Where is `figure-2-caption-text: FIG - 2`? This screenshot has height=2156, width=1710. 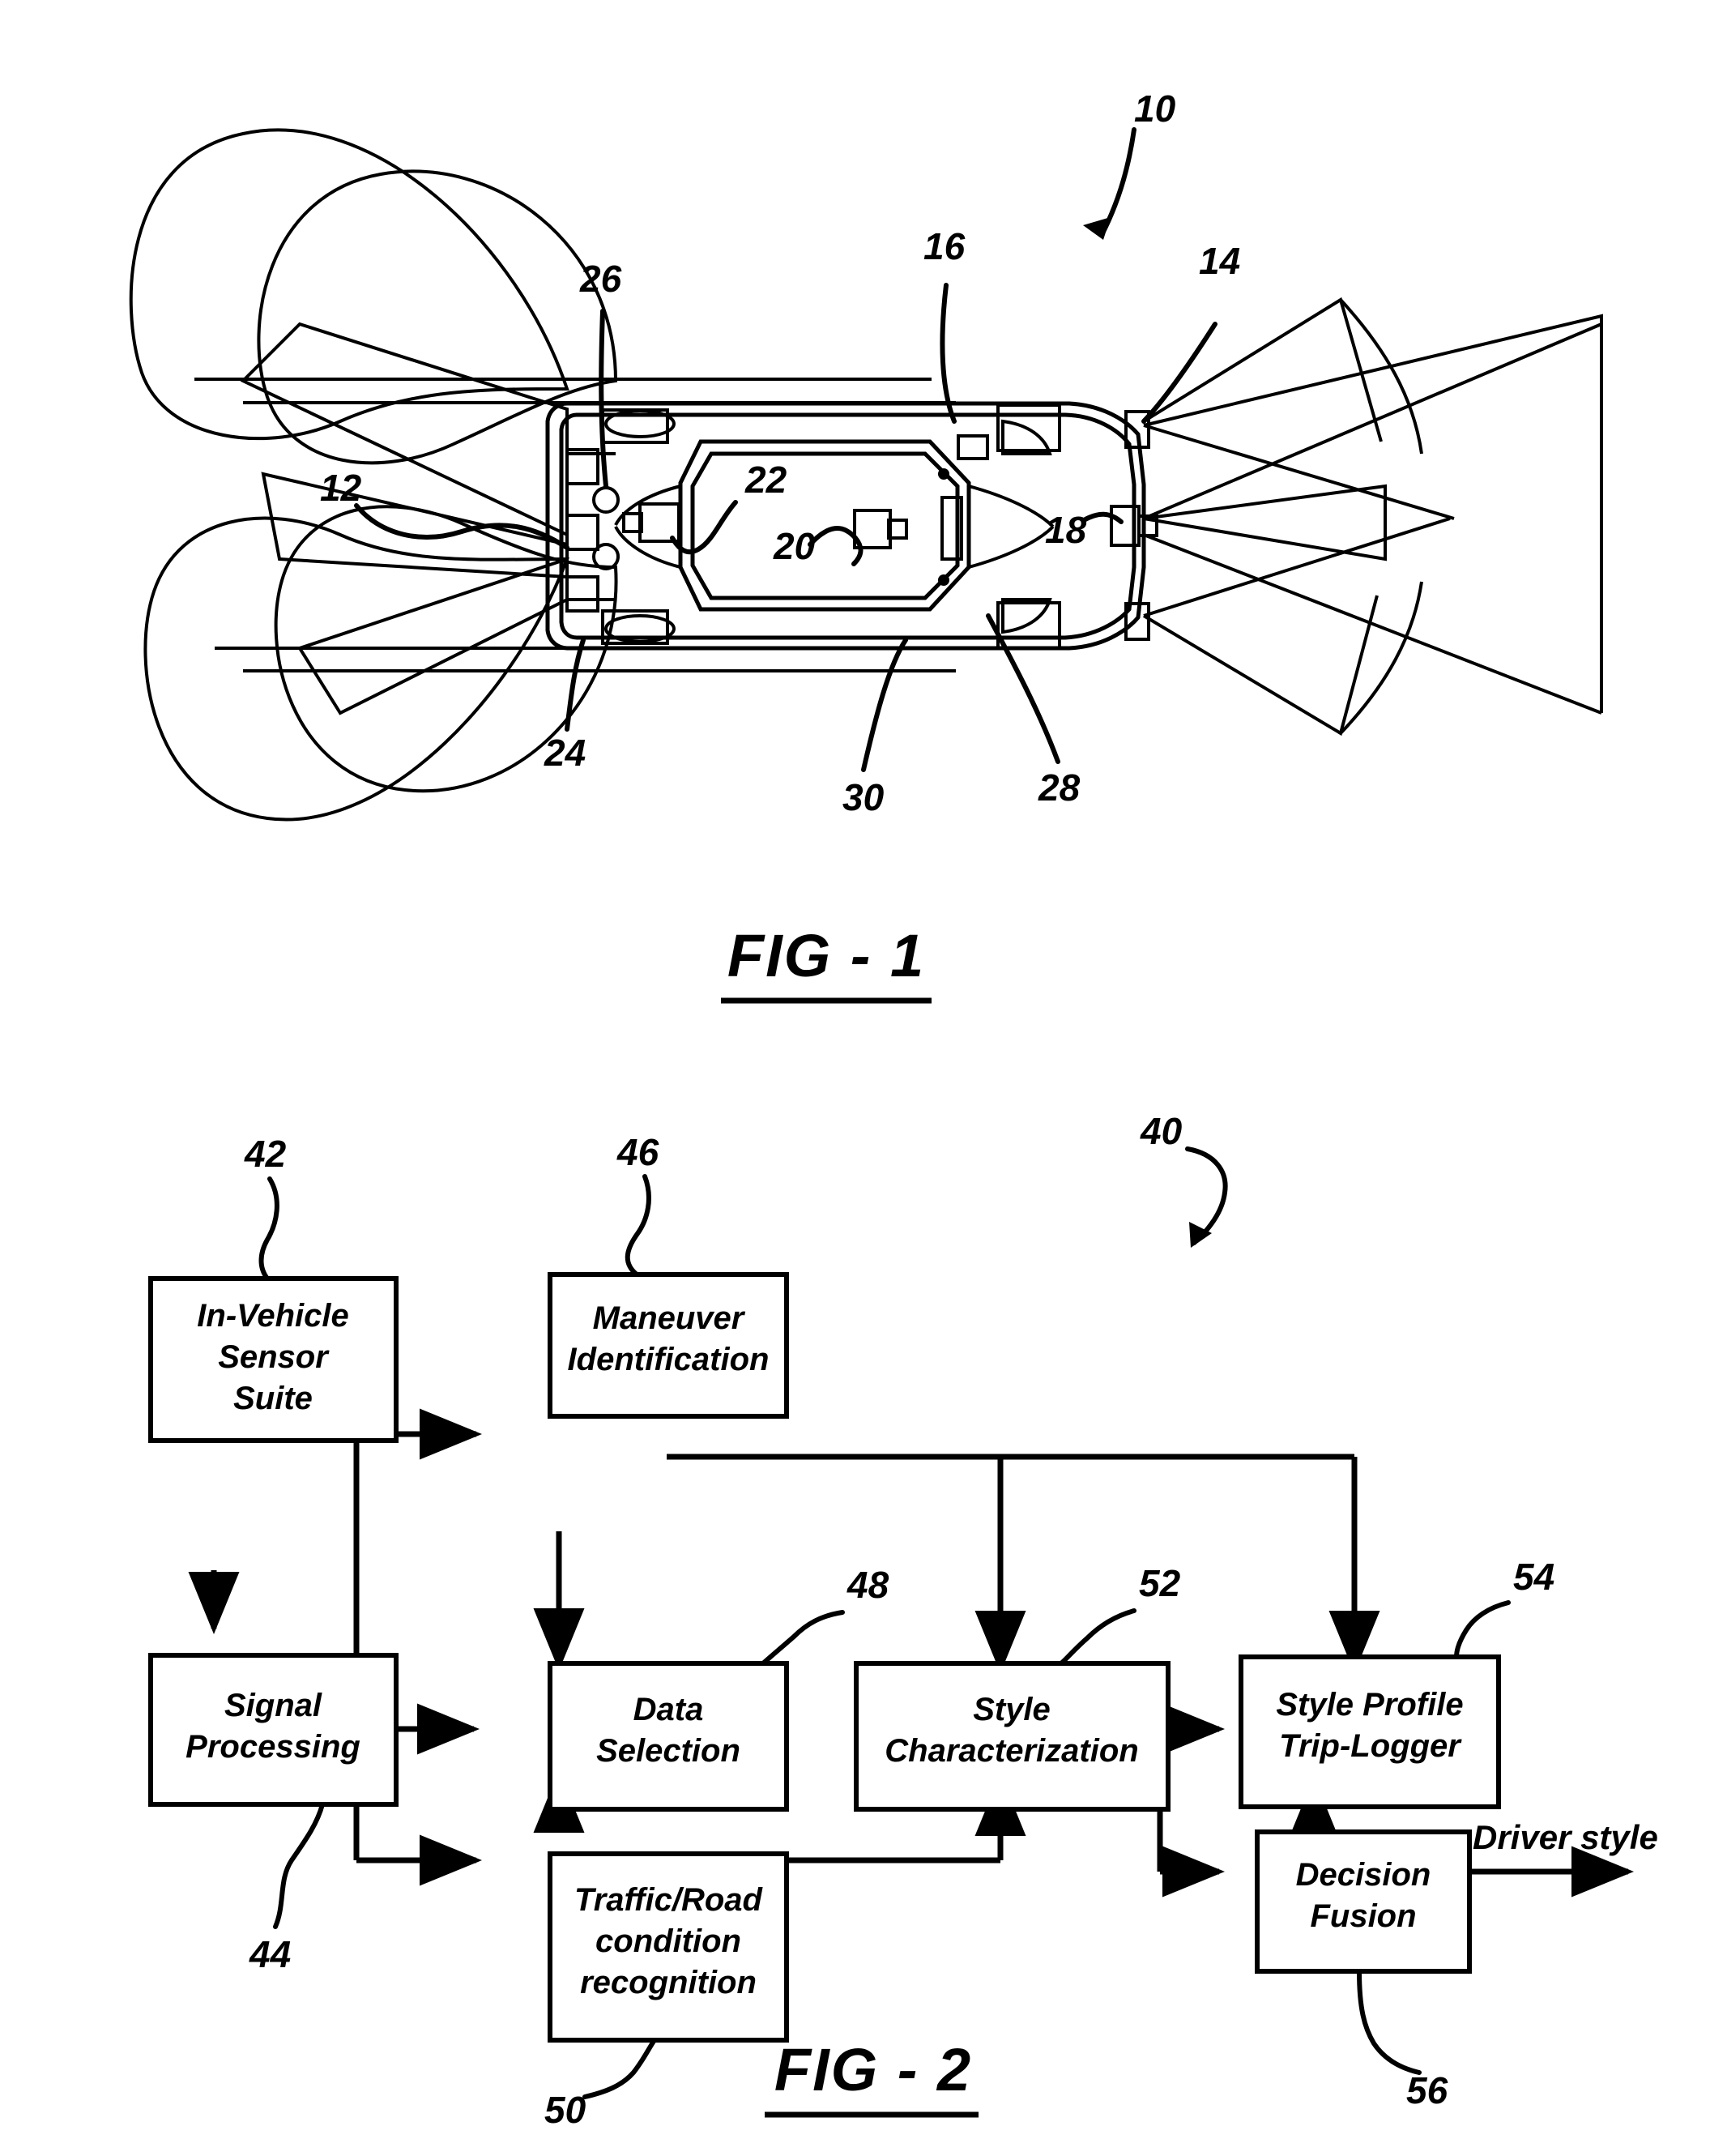
figure-2-caption-text: FIG - 2 is located at coordinates (873, 2069).